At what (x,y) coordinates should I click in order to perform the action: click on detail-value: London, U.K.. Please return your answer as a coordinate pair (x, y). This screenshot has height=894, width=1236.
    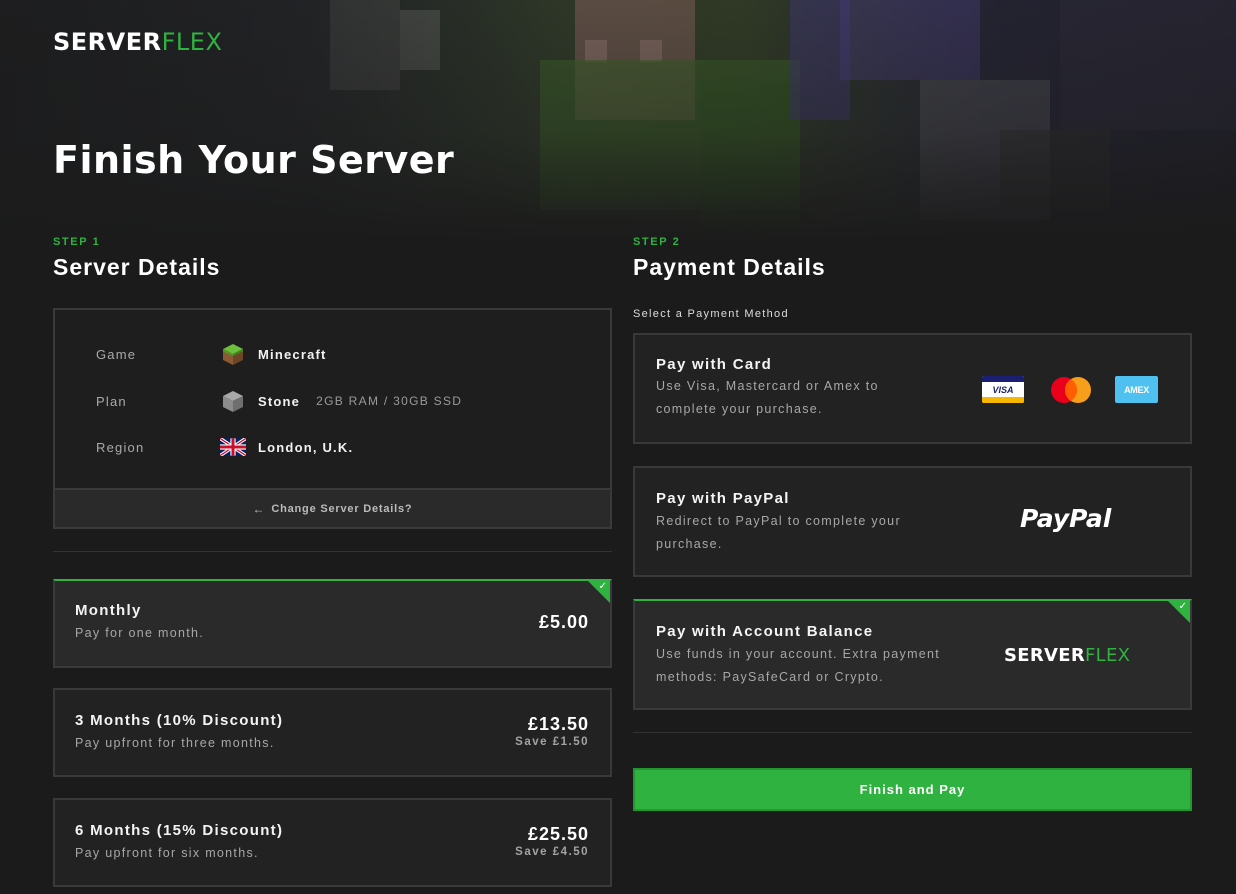
    Looking at the image, I should click on (306, 447).